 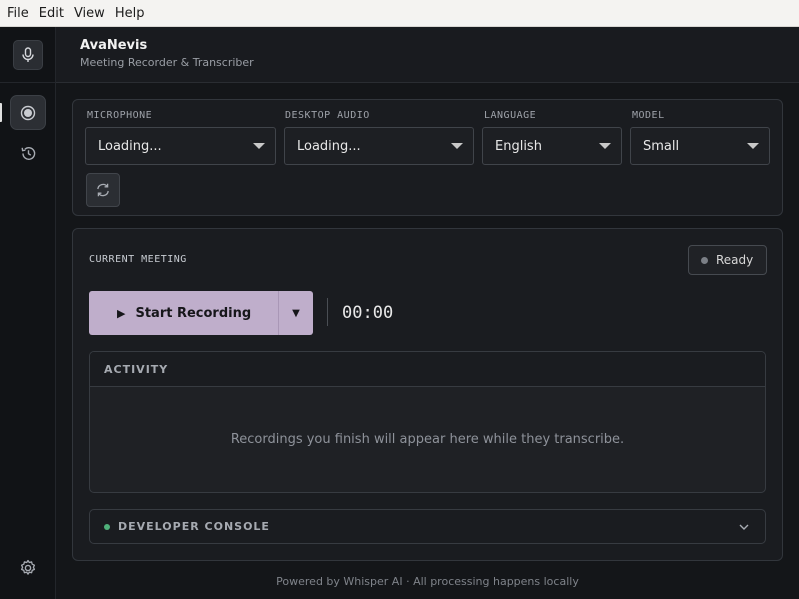 I want to click on play-icon: ▶, so click(x=121, y=313).